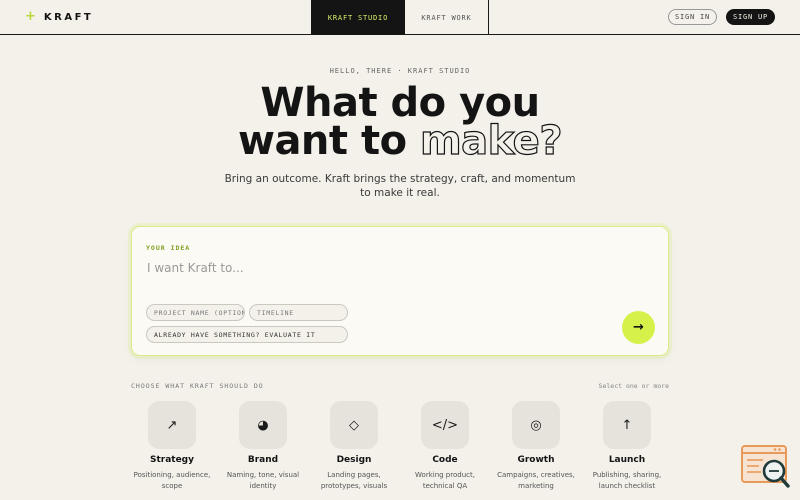  Describe the element at coordinates (491, 141) in the screenshot. I see `headline-outline: make?` at that location.